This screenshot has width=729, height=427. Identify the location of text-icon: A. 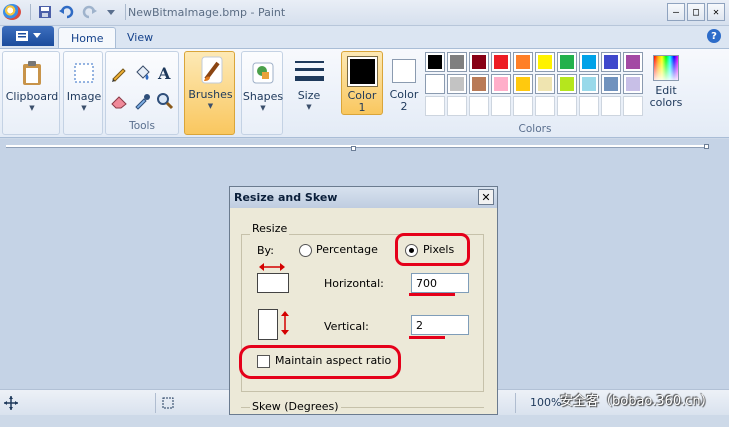
(165, 73).